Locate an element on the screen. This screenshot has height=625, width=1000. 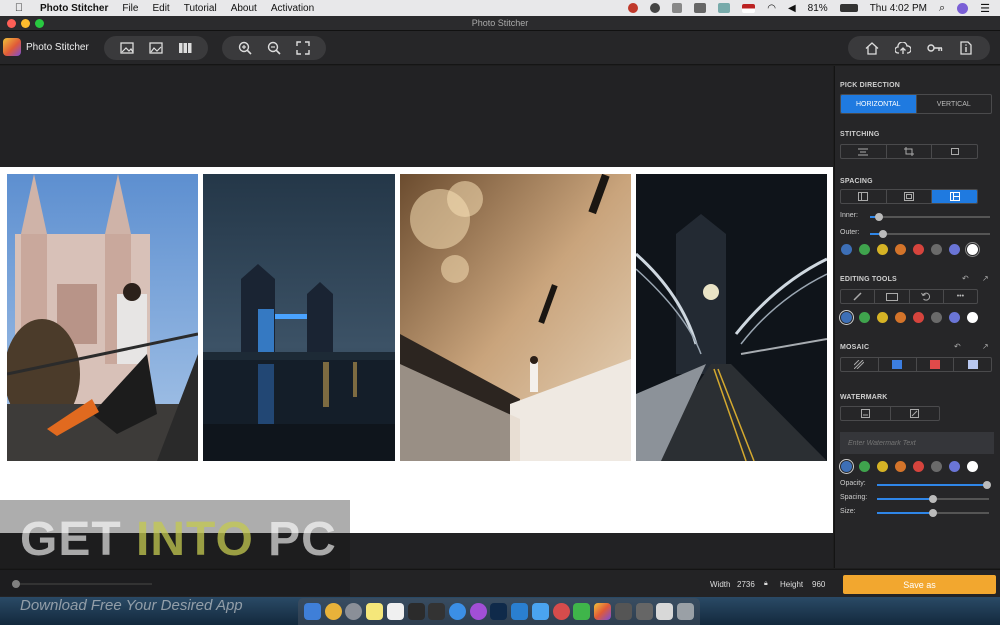
documents-dock-icon is located at coordinates (644, 611).